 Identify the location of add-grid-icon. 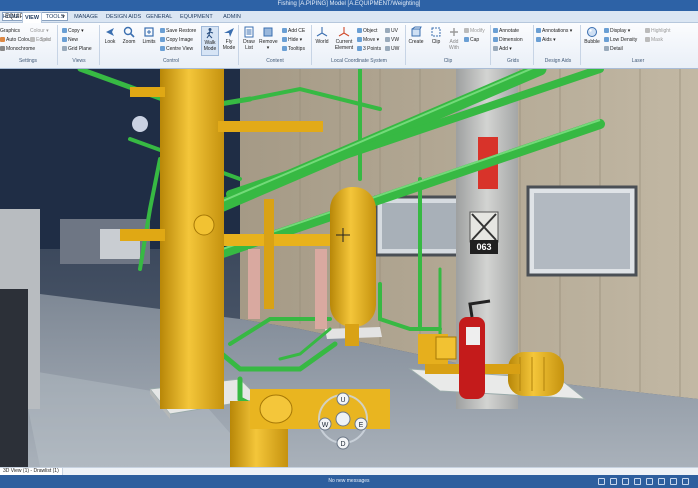
(495, 48).